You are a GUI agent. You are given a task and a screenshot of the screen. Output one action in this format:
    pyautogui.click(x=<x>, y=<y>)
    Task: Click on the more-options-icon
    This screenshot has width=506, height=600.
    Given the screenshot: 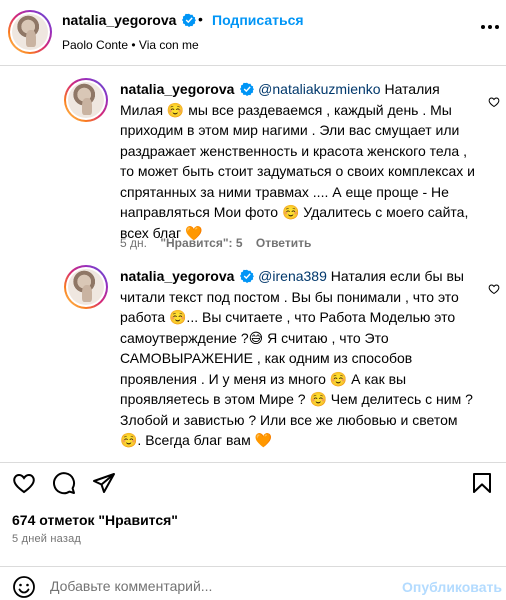 What is the action you would take?
    pyautogui.click(x=490, y=27)
    